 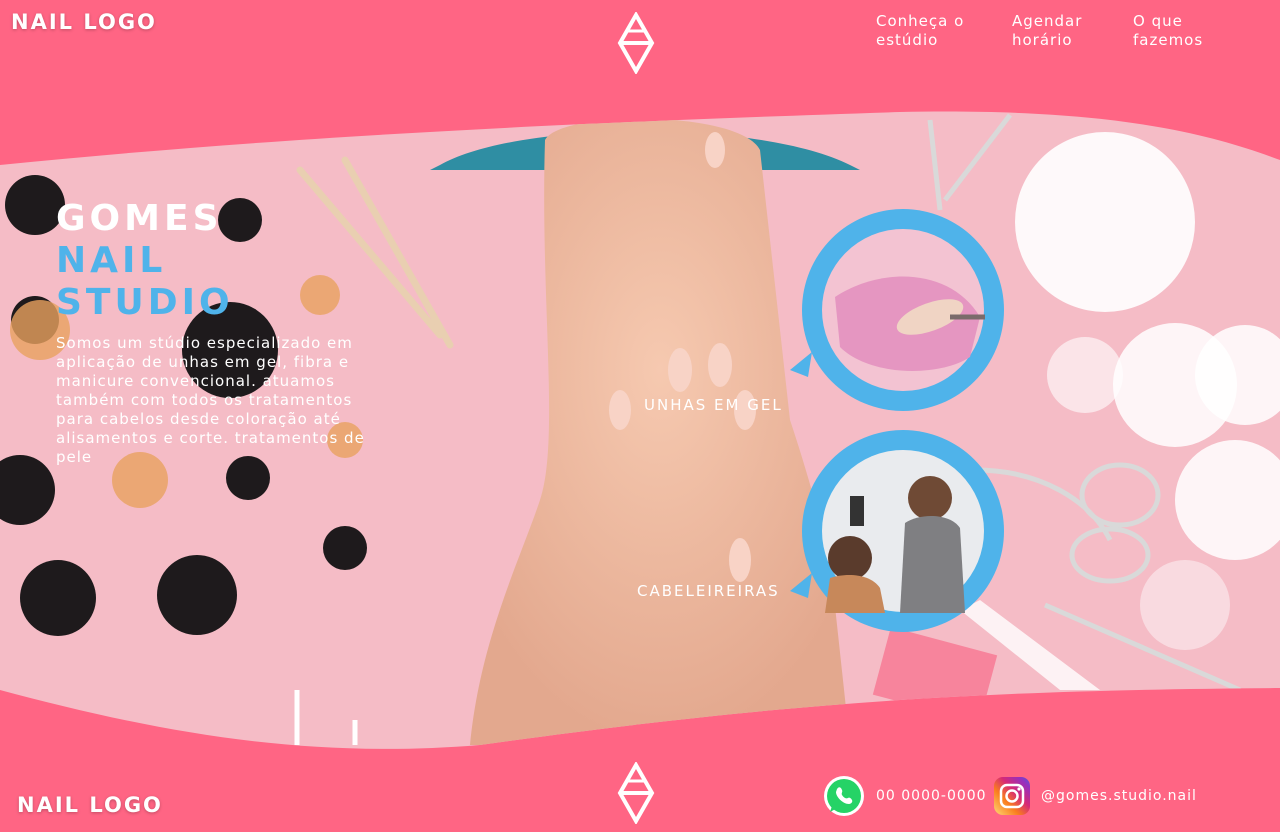 I want to click on service-label-unhas: UNHAS EM GEL, so click(x=713, y=405).